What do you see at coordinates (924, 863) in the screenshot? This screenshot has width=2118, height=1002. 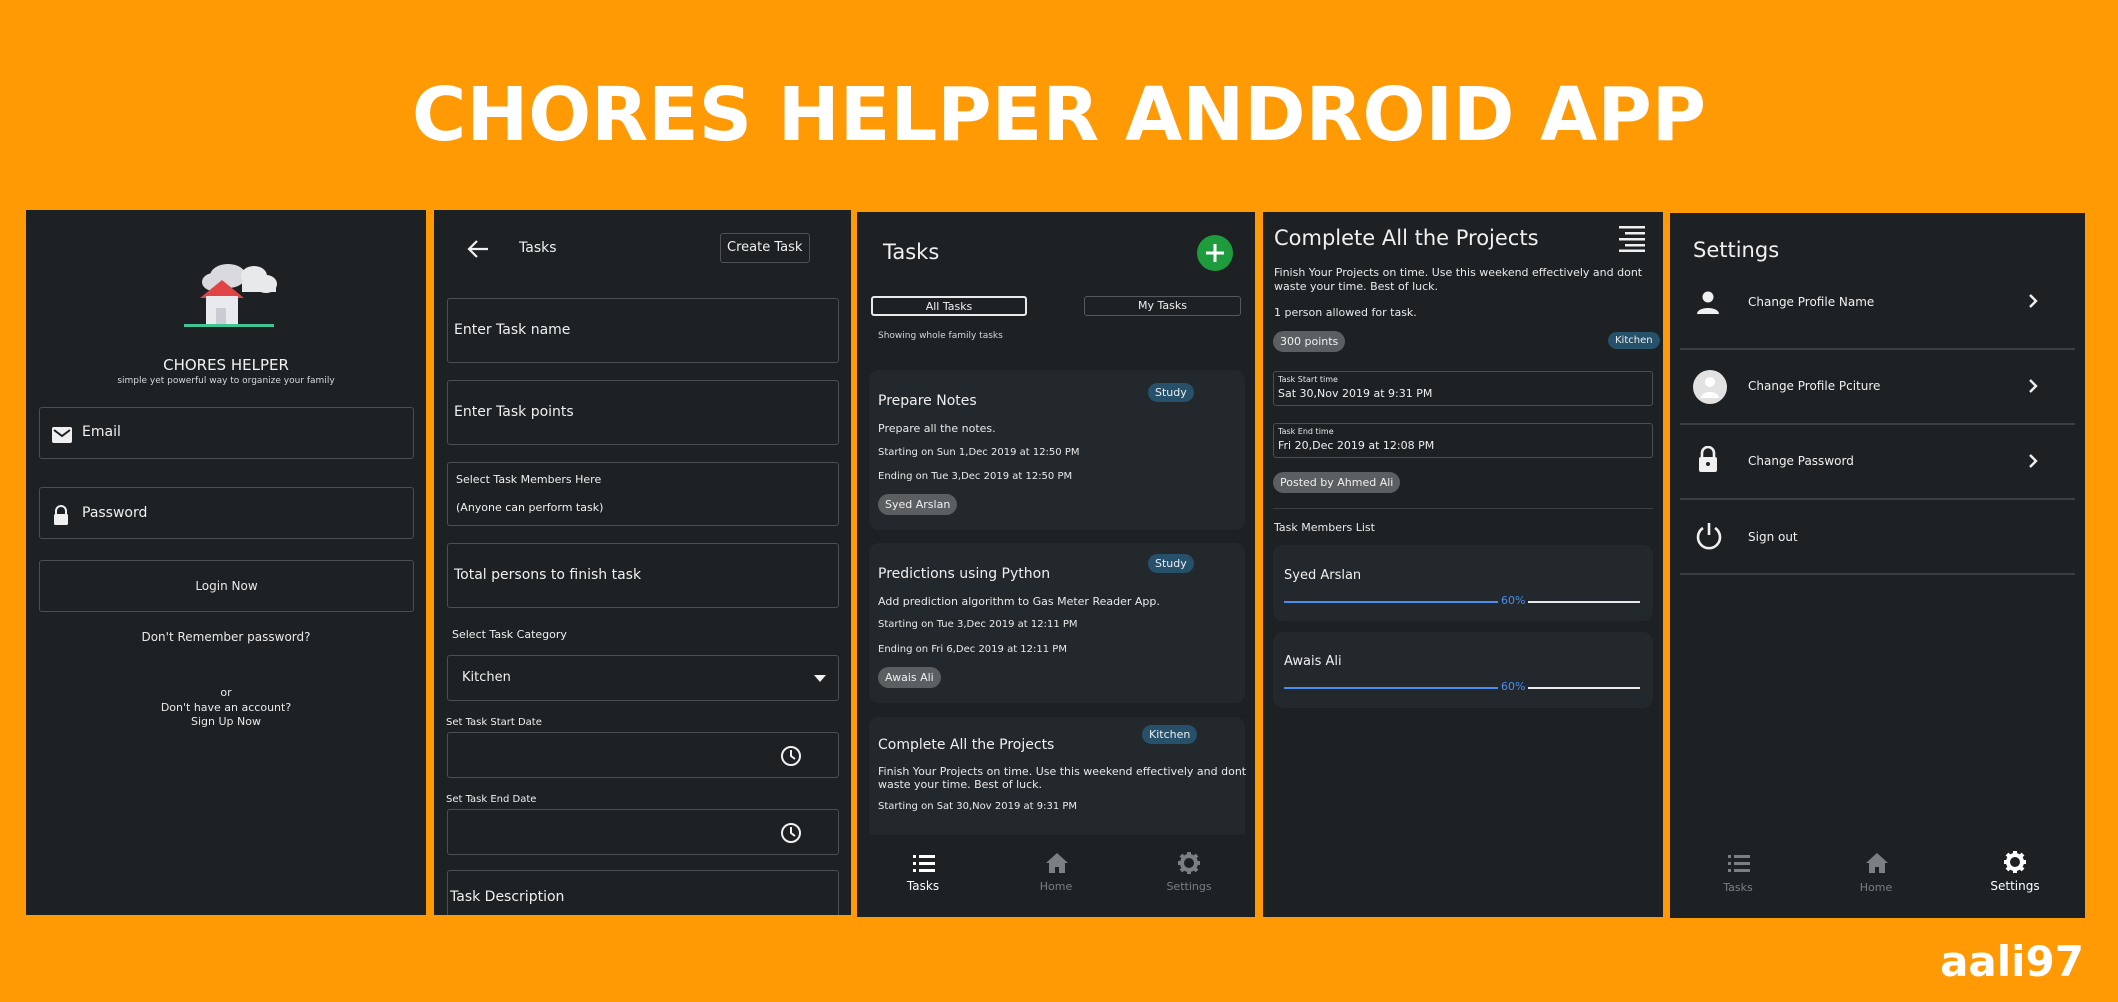 I see `list-icon` at bounding box center [924, 863].